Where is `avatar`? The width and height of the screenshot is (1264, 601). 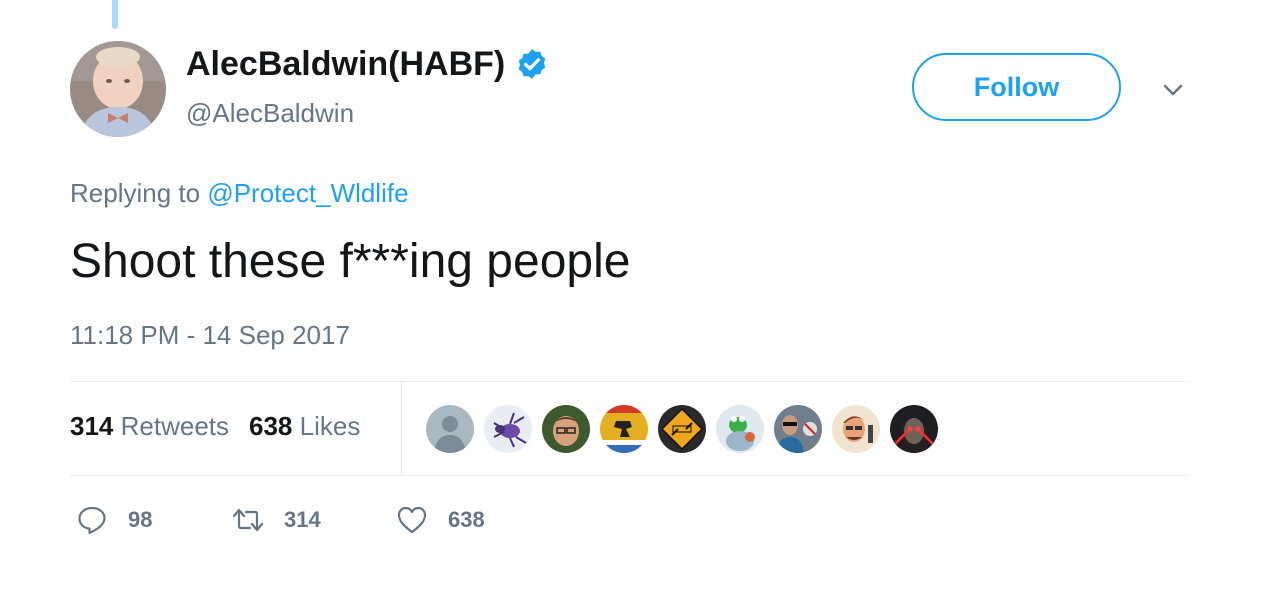 avatar is located at coordinates (118, 89).